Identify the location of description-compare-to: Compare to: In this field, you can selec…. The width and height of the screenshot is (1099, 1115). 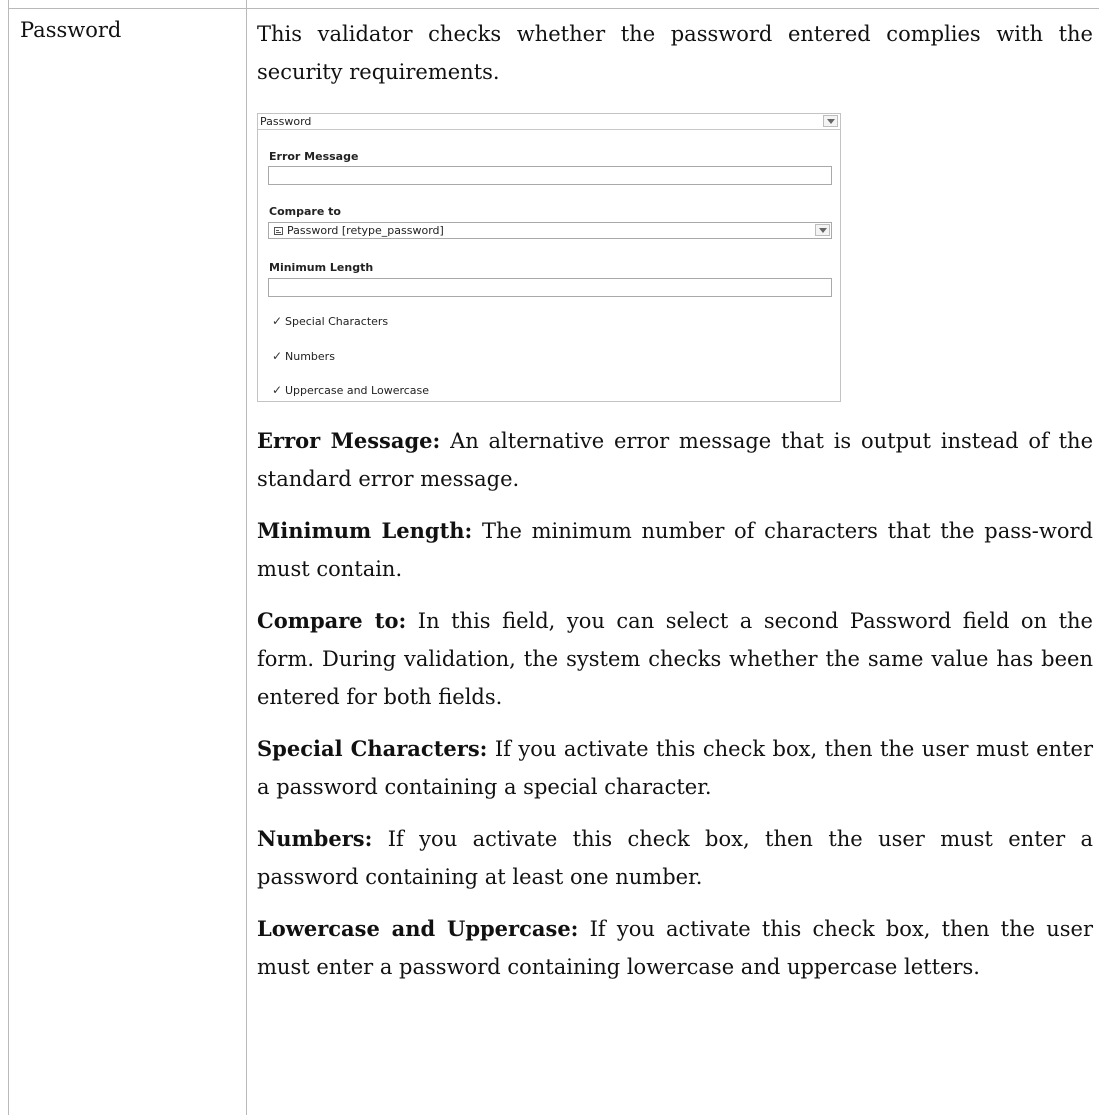
(675, 658).